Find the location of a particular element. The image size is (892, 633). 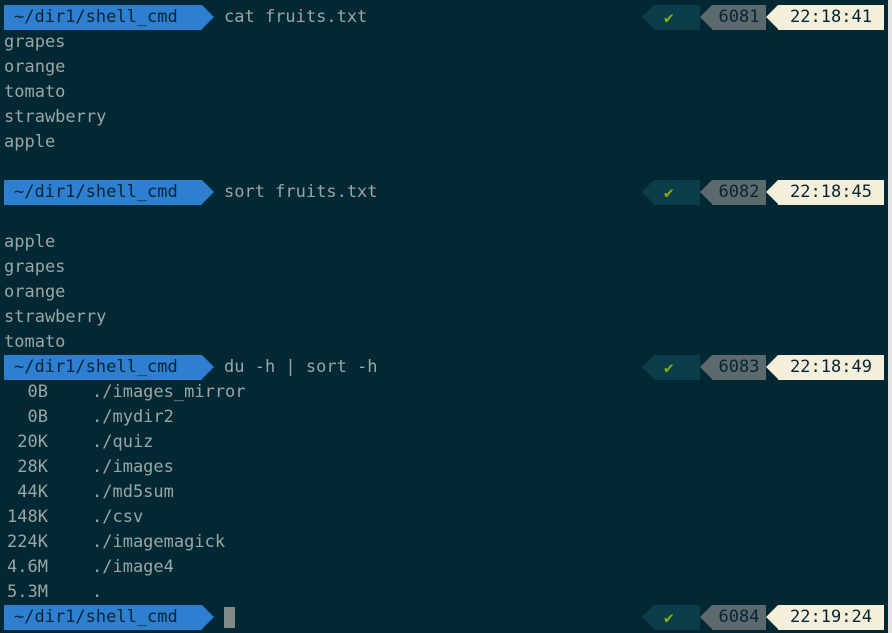

du-size: 5.3M is located at coordinates (27, 592).